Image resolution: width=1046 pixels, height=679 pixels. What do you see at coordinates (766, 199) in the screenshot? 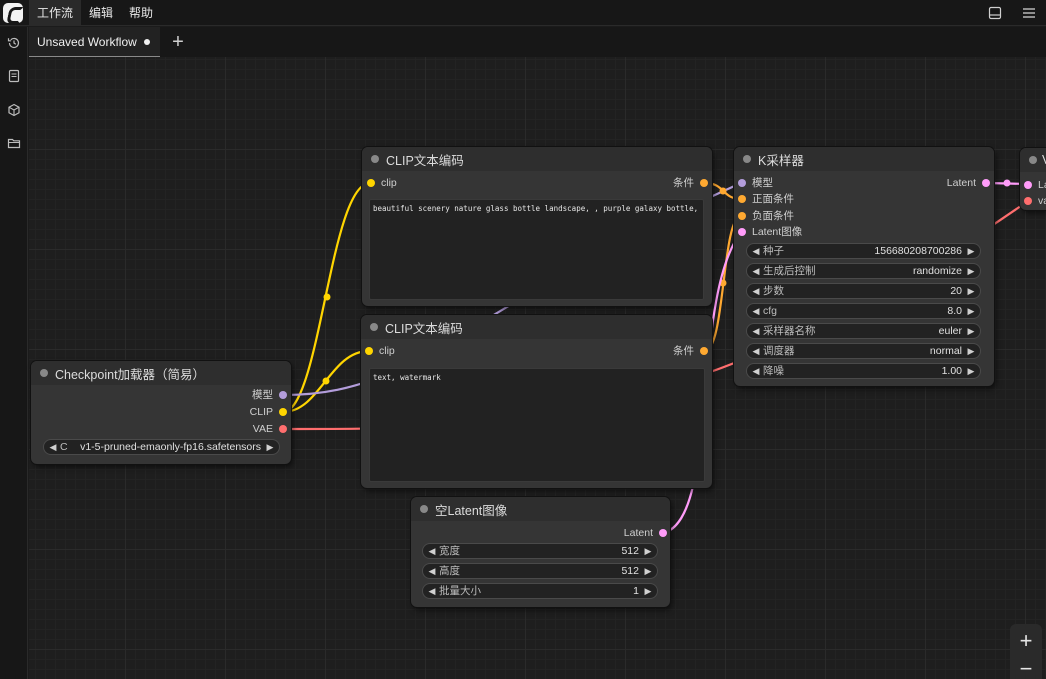
I see `input-positive: 正面条件` at bounding box center [766, 199].